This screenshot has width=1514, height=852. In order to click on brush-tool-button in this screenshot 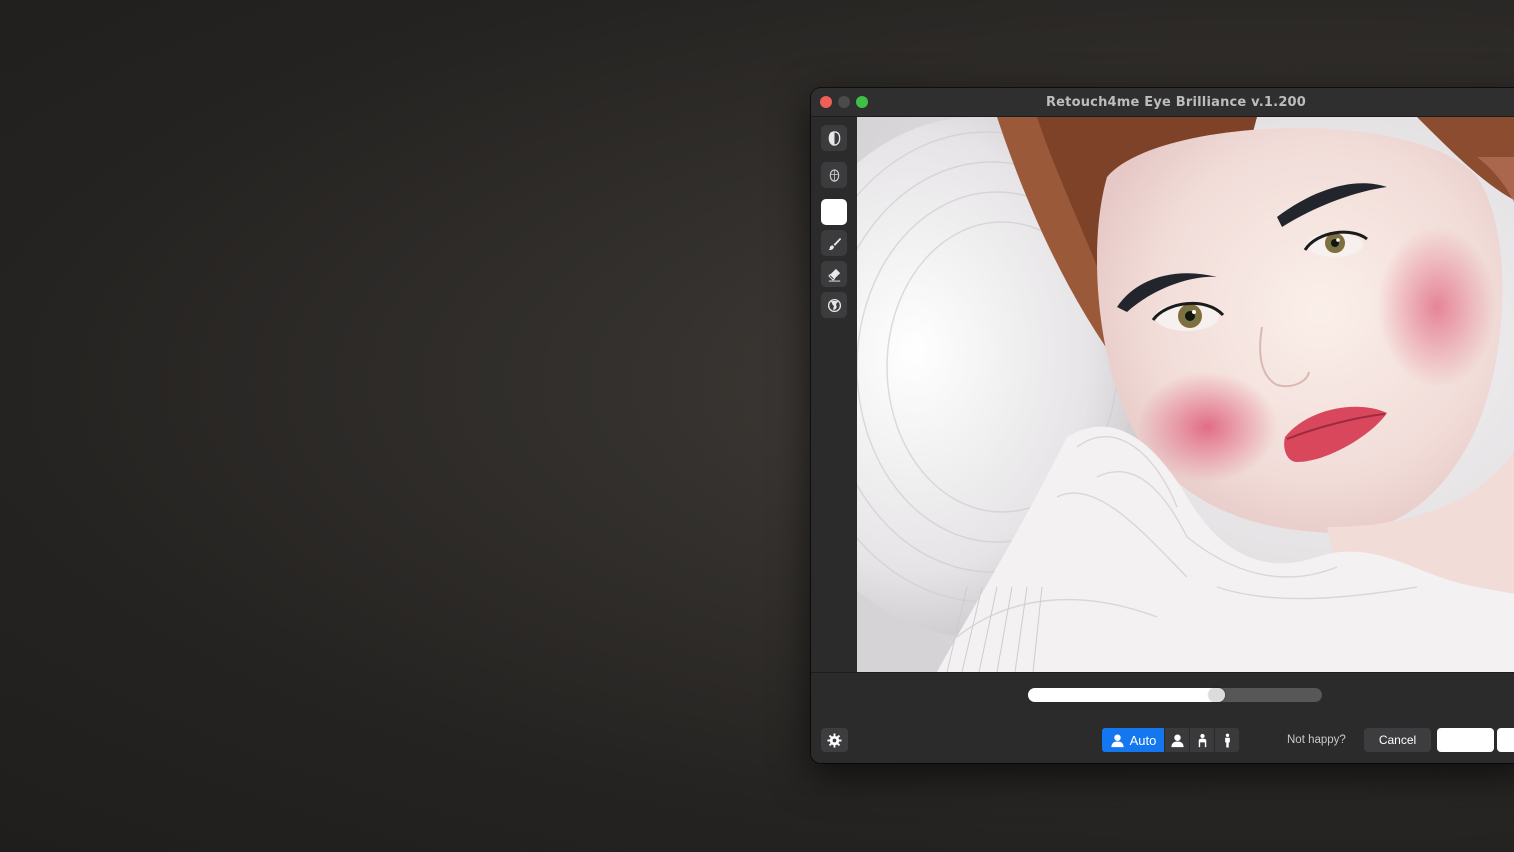, I will do `click(834, 243)`.